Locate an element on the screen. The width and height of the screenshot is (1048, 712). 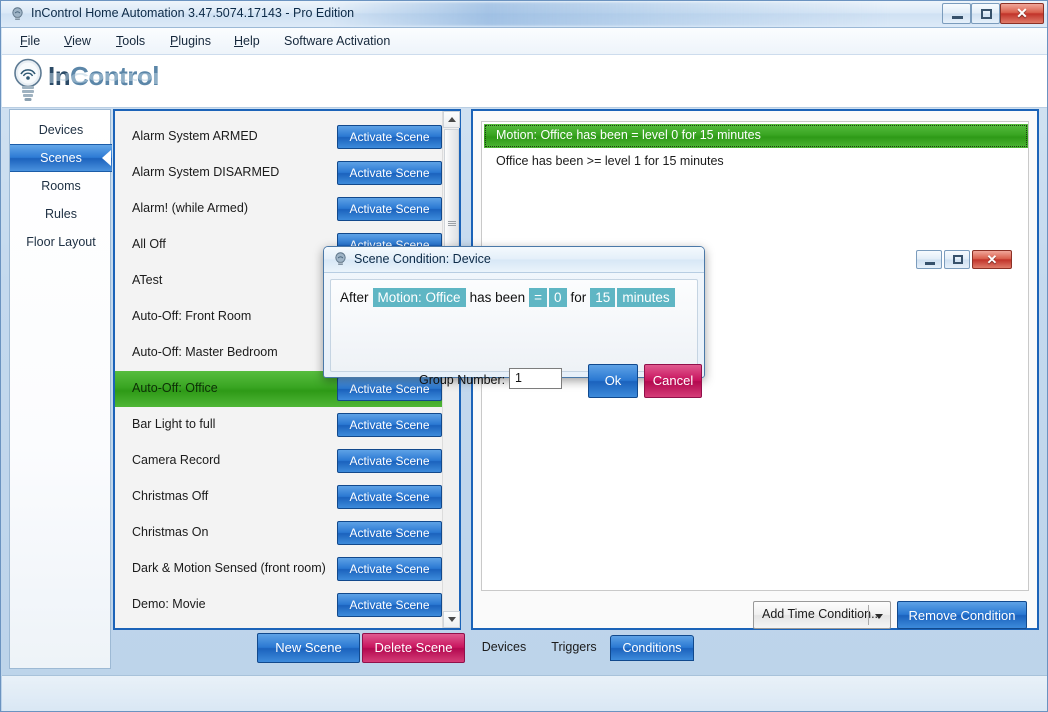
sentence-text: for is located at coordinates (578, 297).